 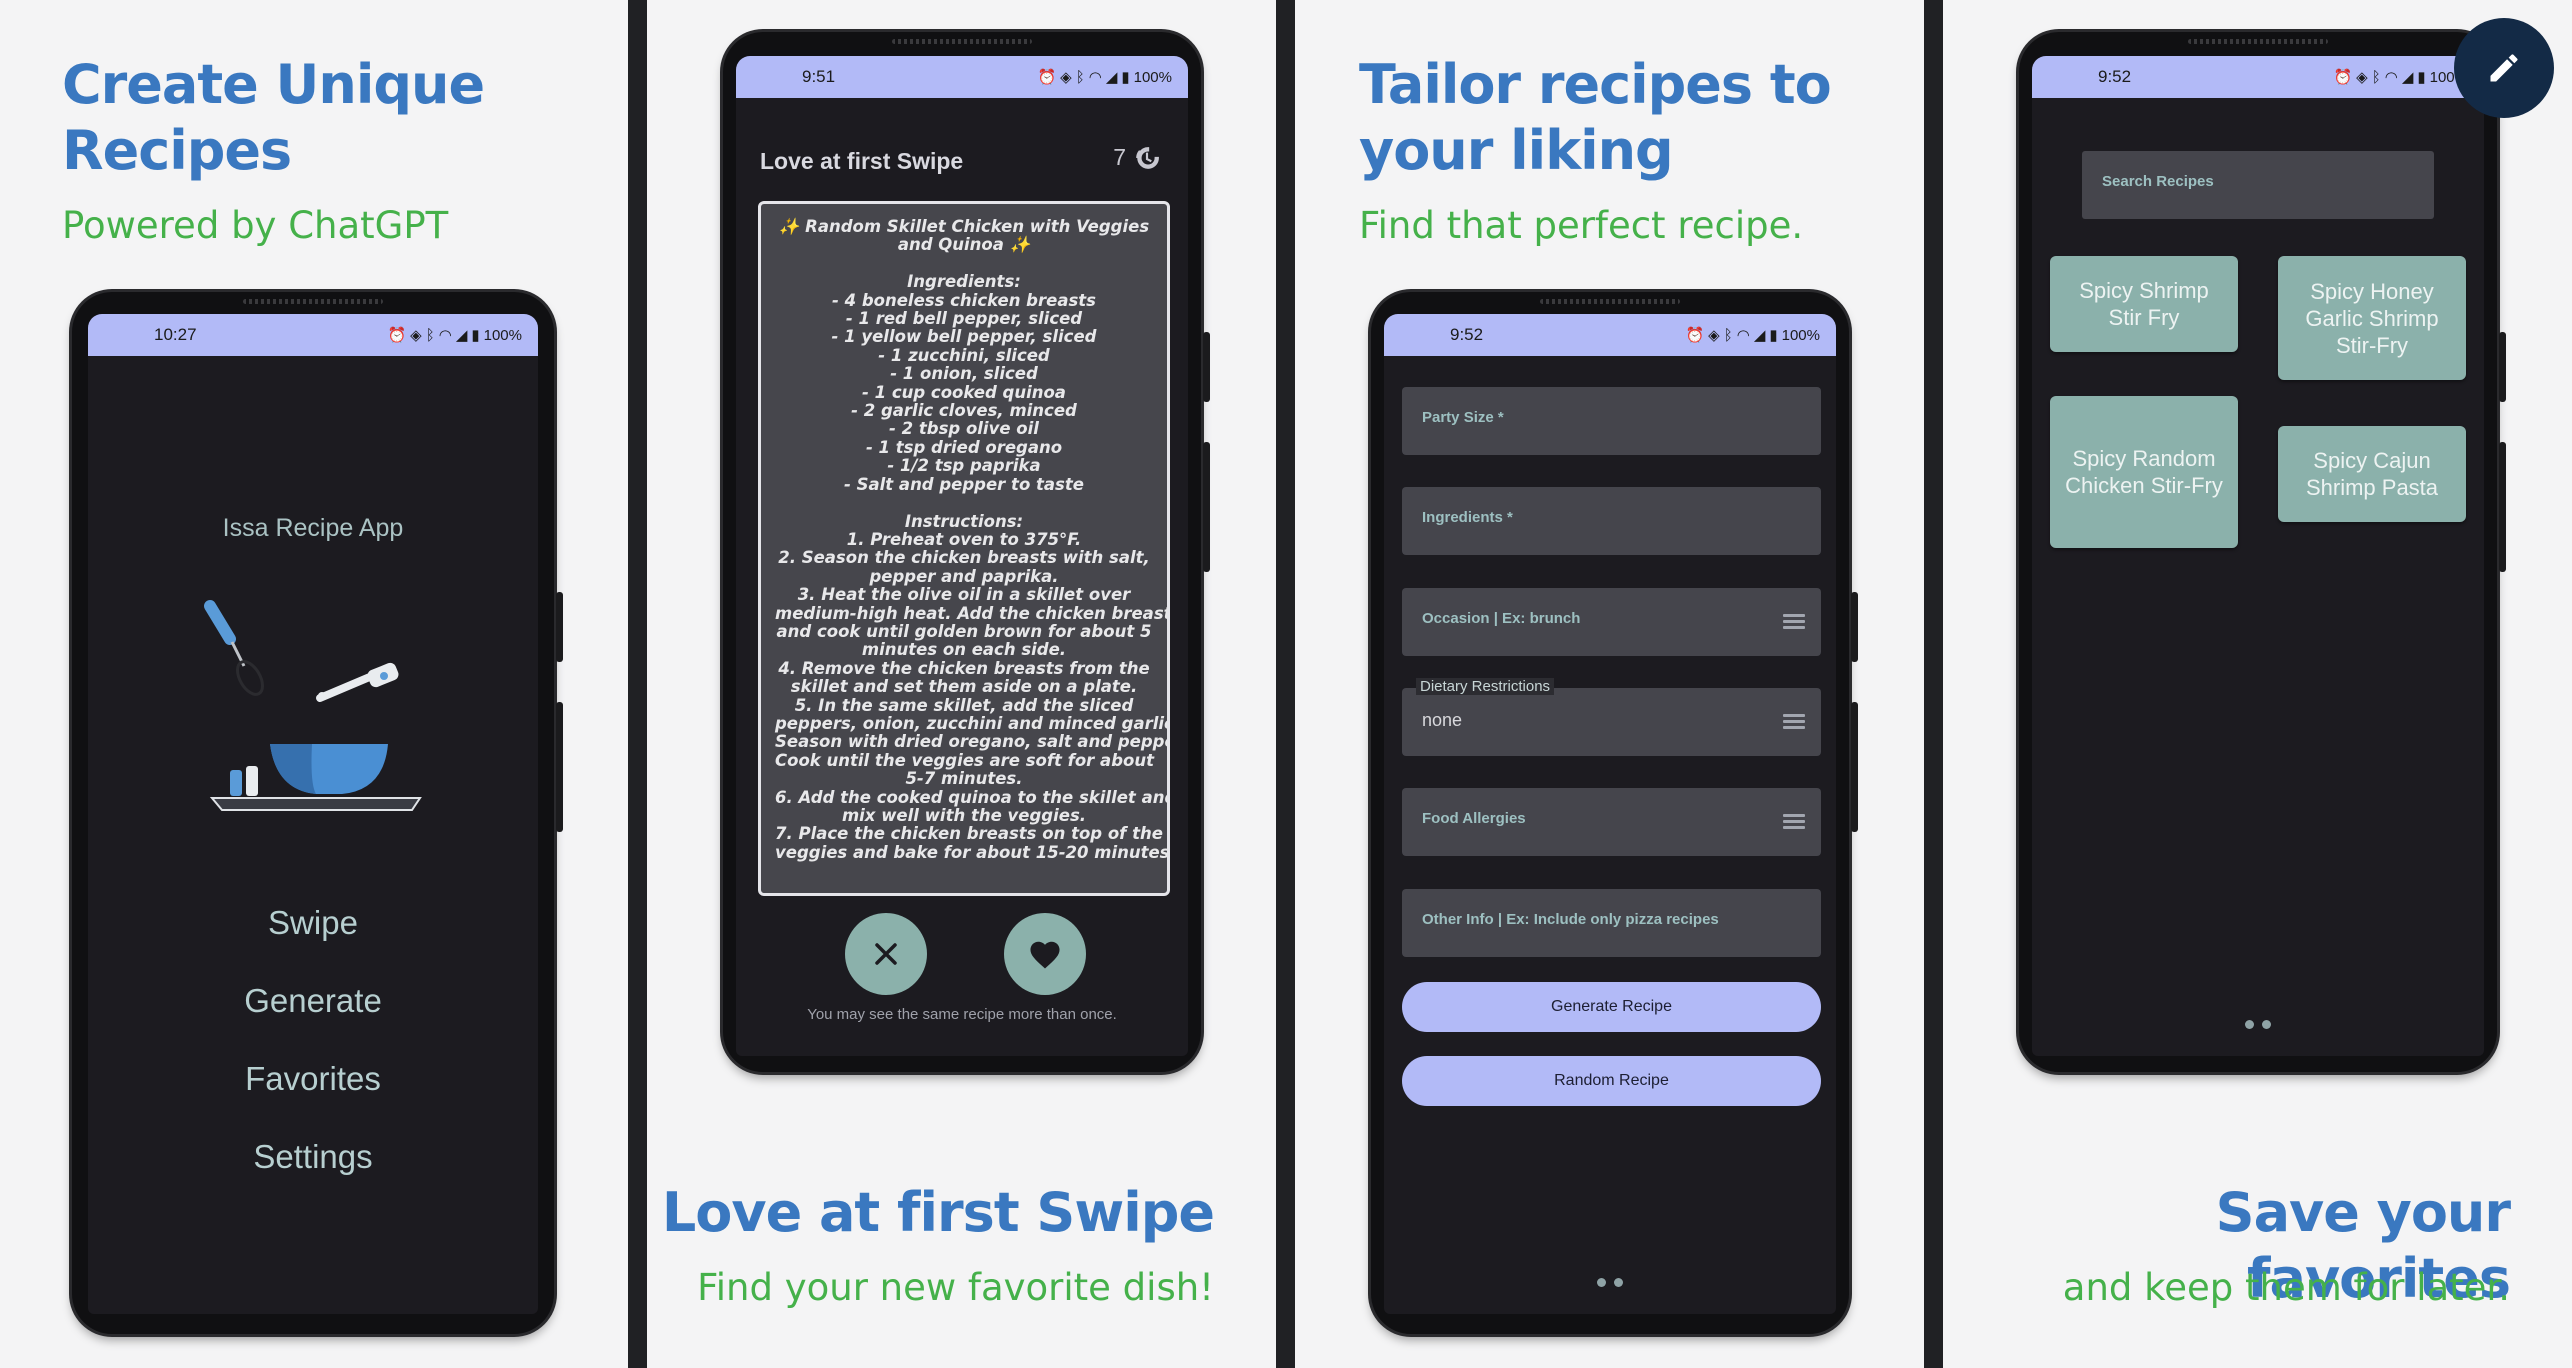 What do you see at coordinates (962, 77) in the screenshot?
I see `status-bar: 9:51 ⏰ ◈ ᛒ ◠ ◢ ▮ 100%` at bounding box center [962, 77].